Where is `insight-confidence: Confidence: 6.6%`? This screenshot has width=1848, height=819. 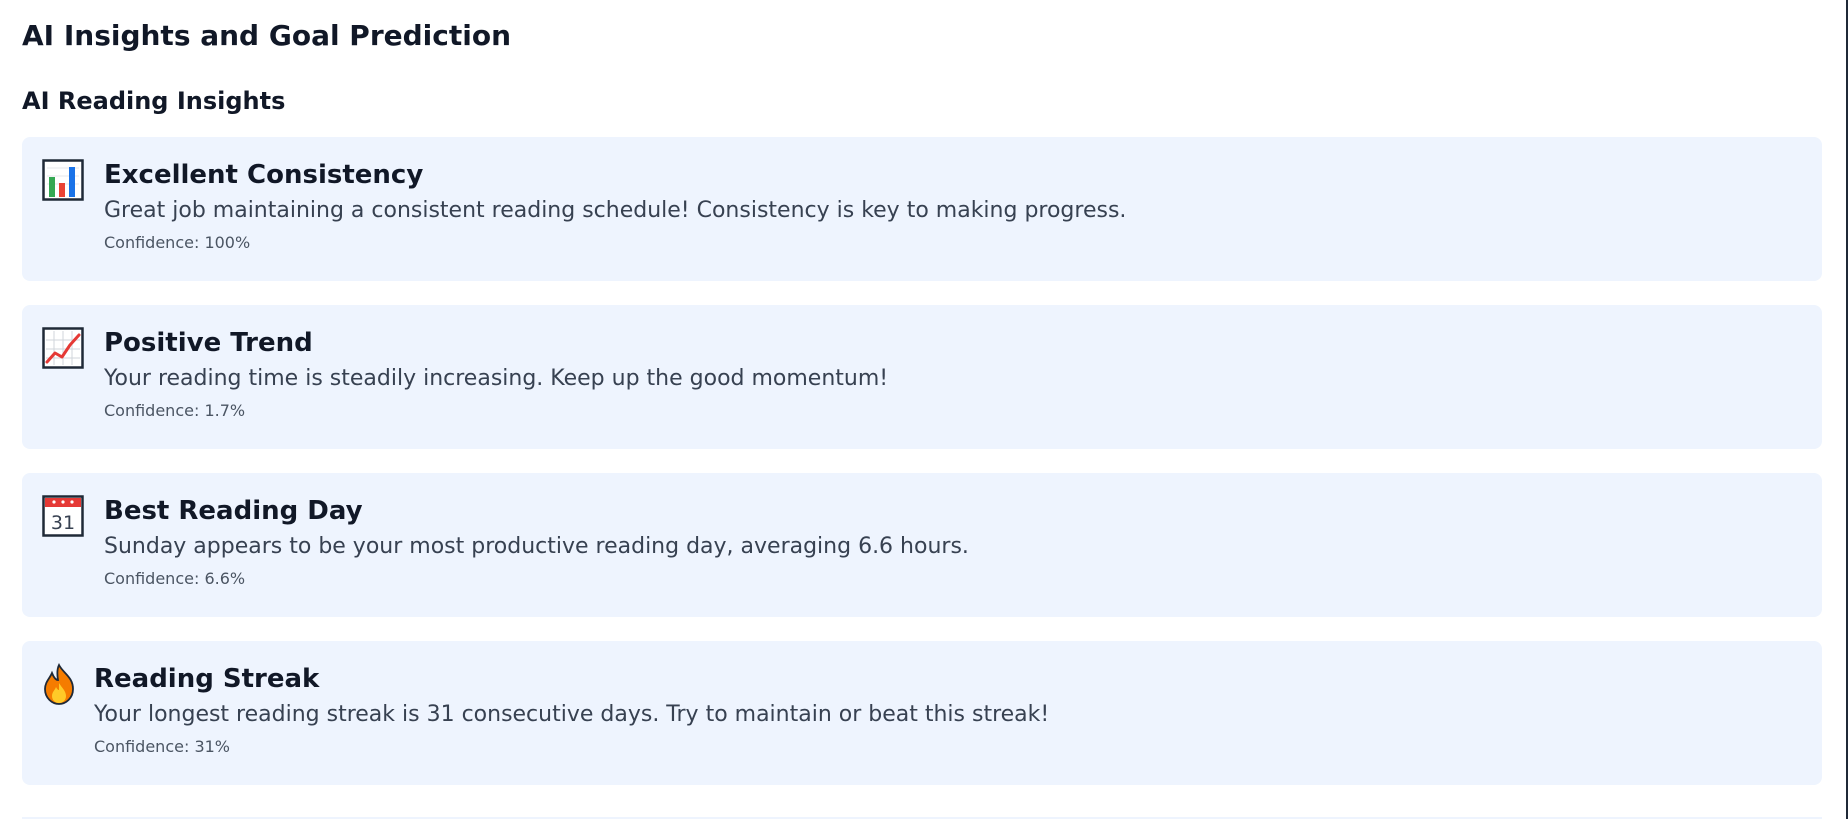 insight-confidence: Confidence: 6.6% is located at coordinates (175, 578).